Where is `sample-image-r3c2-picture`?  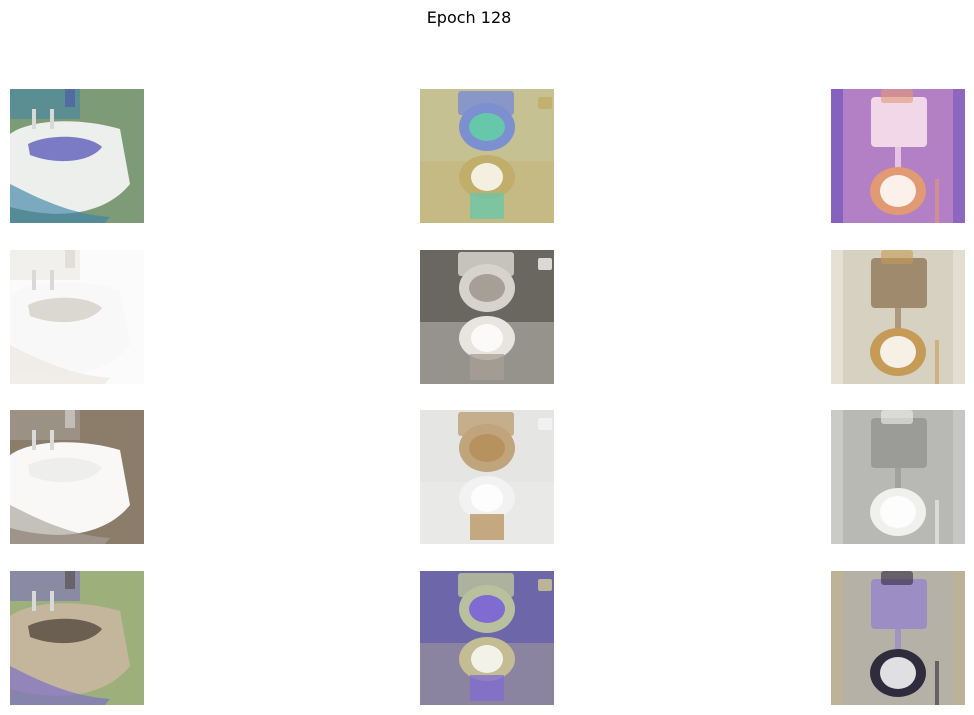
sample-image-r3c2-picture is located at coordinates (487, 477).